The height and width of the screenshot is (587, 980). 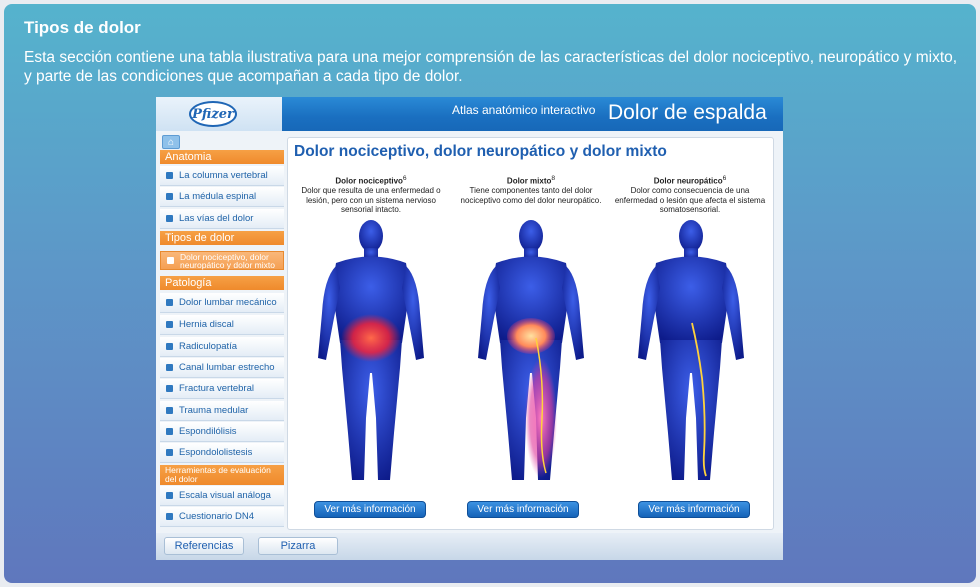 What do you see at coordinates (222, 517) in the screenshot?
I see `sidebar-item-dn4: Cuestionario DN4` at bounding box center [222, 517].